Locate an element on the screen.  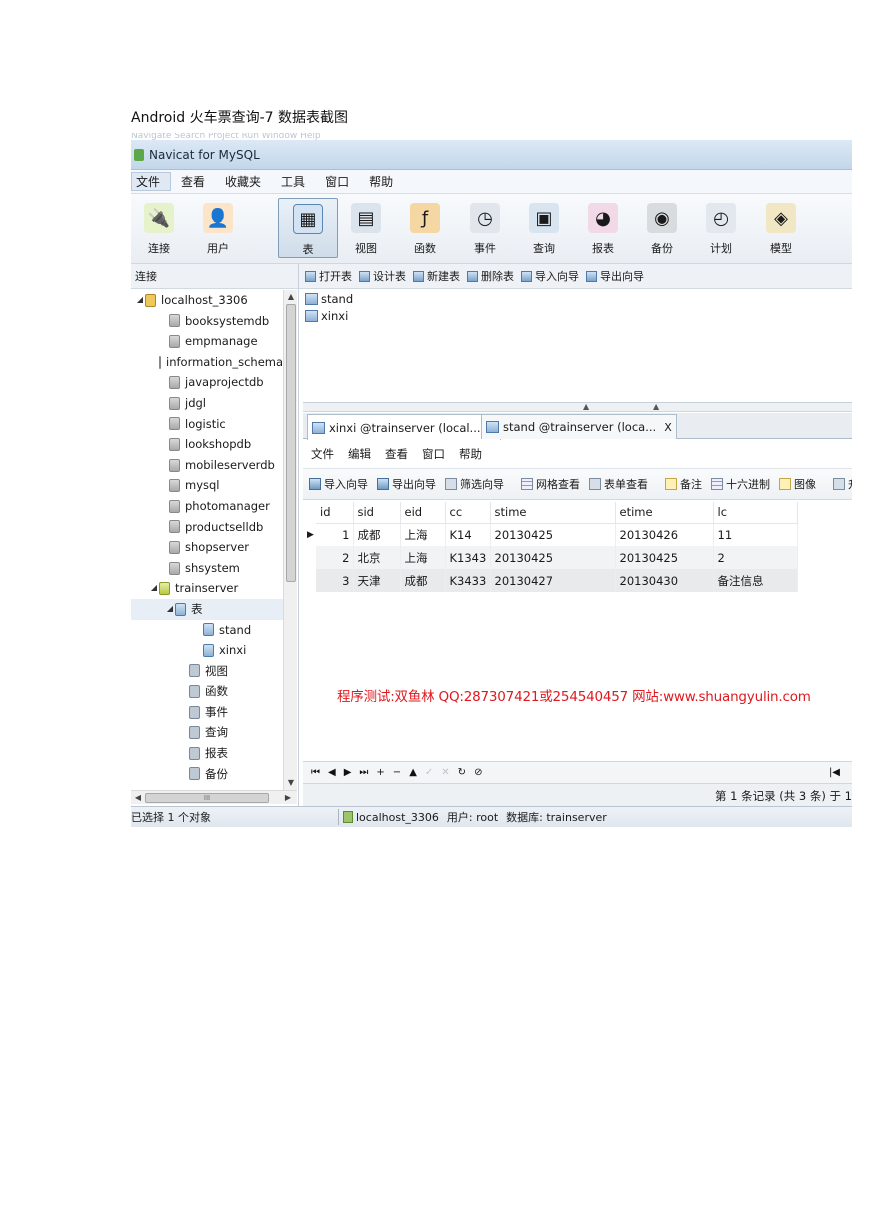
table-cell: 3 is located at coordinates (335, 580).